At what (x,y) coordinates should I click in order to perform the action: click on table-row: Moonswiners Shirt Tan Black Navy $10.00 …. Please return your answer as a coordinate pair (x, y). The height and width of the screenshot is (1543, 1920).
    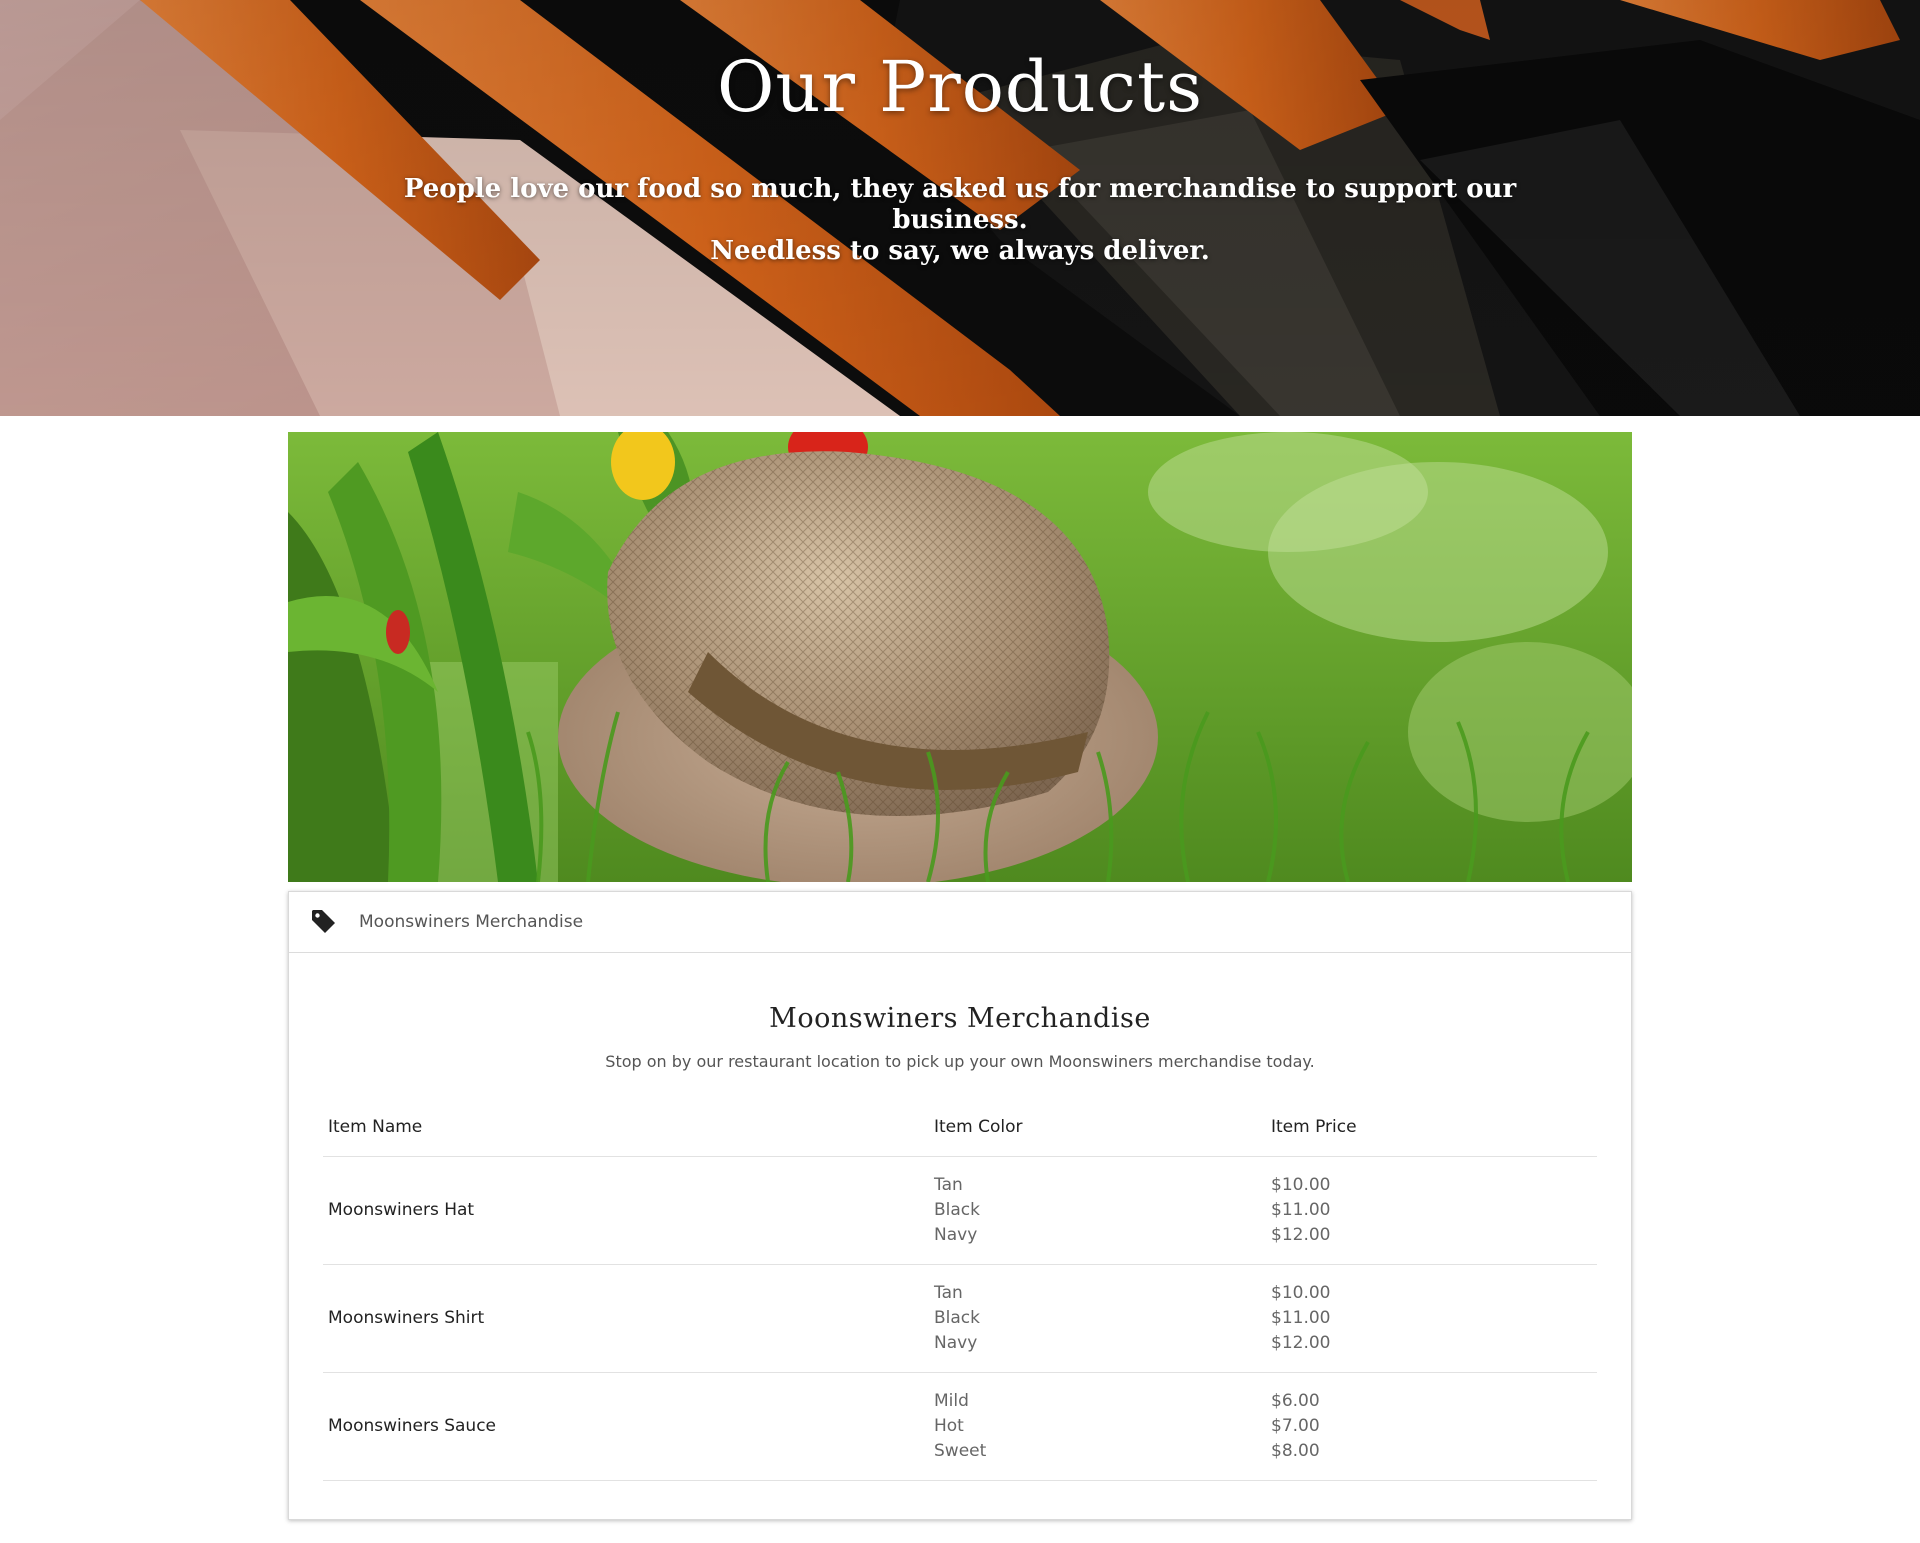
    Looking at the image, I should click on (960, 1318).